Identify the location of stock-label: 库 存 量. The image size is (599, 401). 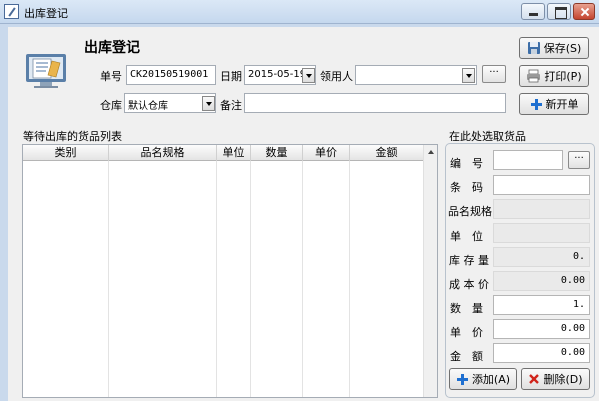
(469, 260).